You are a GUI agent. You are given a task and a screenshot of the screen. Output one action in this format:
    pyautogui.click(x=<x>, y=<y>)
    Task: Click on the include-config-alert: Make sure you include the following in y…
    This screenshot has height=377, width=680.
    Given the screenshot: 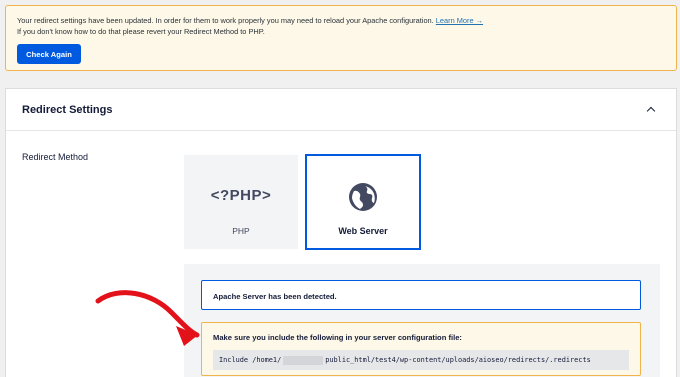 What is the action you would take?
    pyautogui.click(x=421, y=349)
    